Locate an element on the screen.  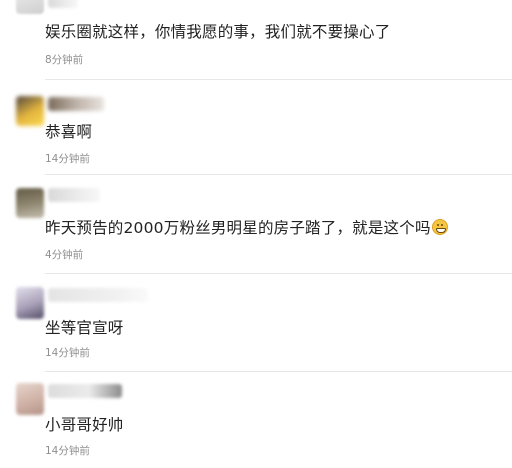
comment-text: 恭喜啊 is located at coordinates (69, 132).